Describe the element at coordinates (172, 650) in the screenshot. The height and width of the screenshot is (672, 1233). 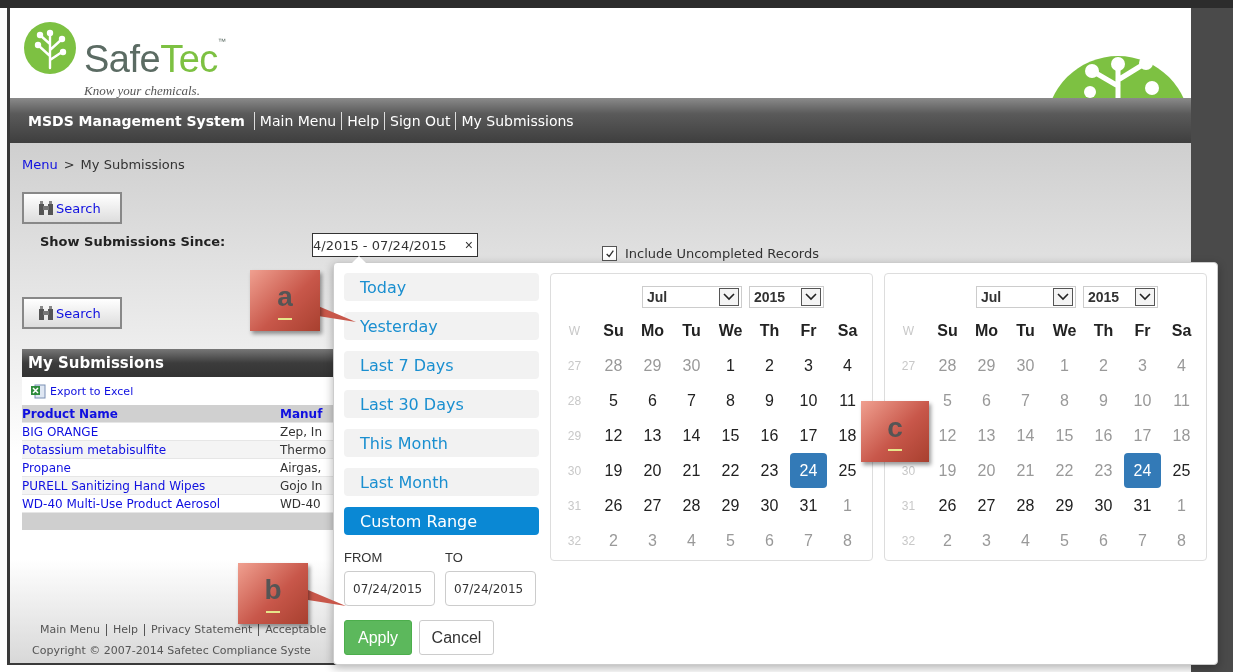
I see `copyright: Copyright © 2007-2014 Safetec Compliance Syste` at that location.